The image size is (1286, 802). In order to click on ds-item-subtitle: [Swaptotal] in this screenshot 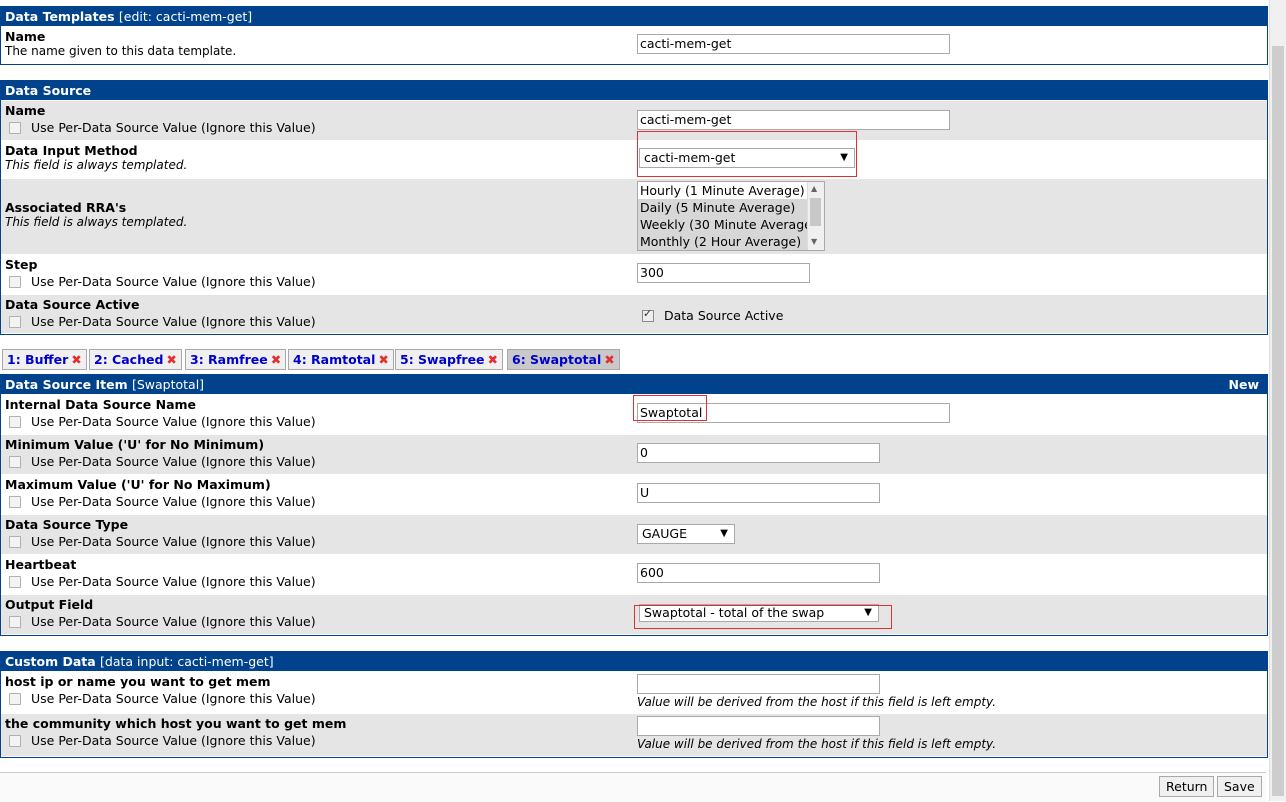, I will do `click(168, 384)`.